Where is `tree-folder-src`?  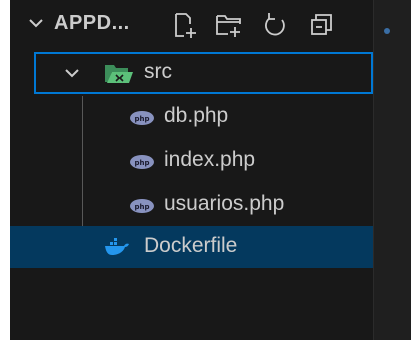 tree-folder-src is located at coordinates (203, 73).